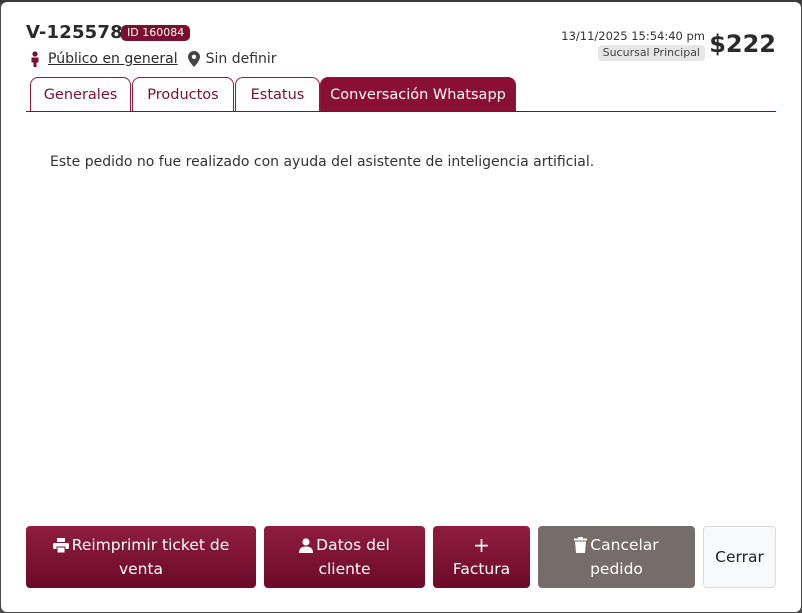 The image size is (802, 613). I want to click on printer-icon, so click(60, 545).